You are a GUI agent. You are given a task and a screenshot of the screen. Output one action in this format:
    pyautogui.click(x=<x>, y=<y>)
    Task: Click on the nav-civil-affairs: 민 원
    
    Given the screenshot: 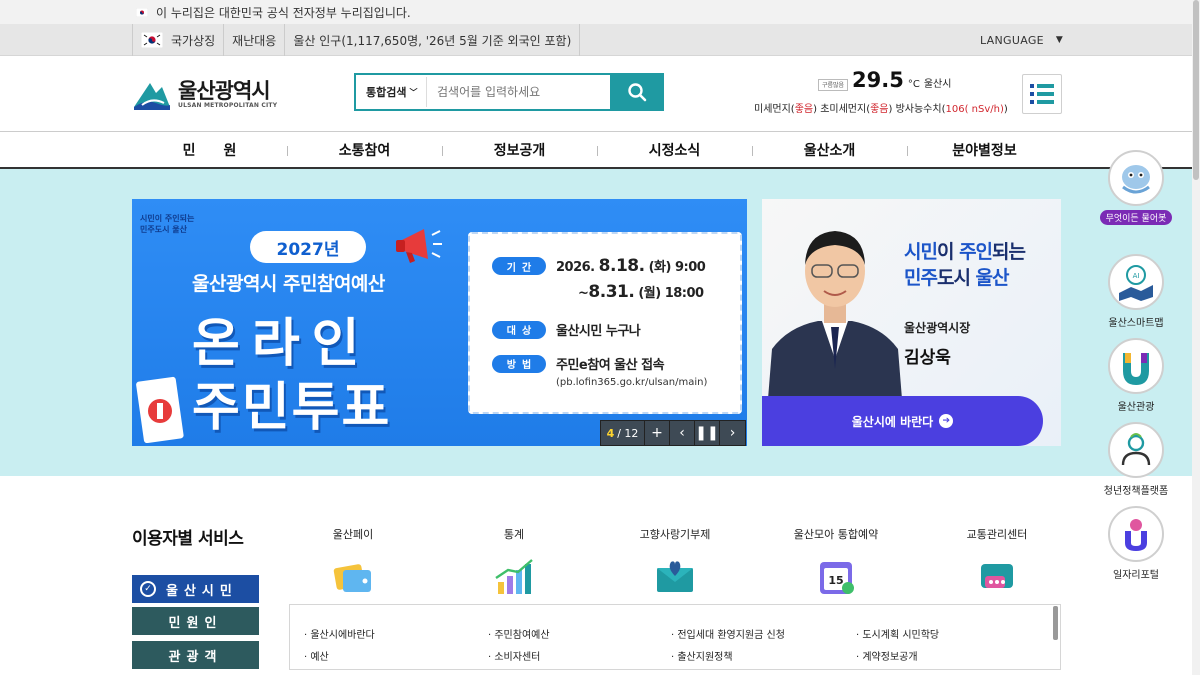 What is the action you would take?
    pyautogui.click(x=209, y=150)
    